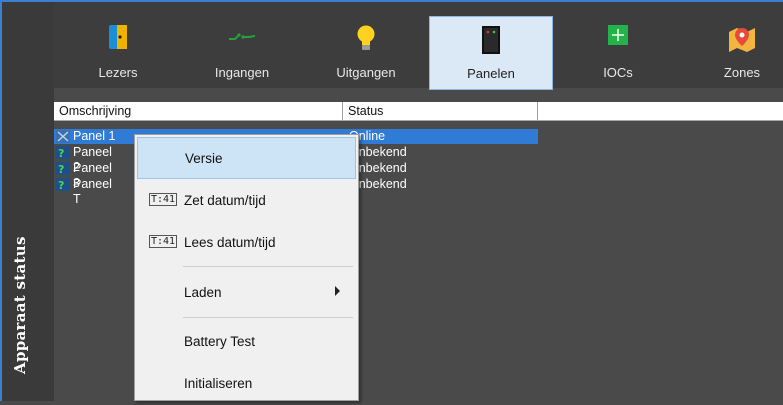 The image size is (783, 405). I want to click on toolbar-label: Uitgangen, so click(366, 72).